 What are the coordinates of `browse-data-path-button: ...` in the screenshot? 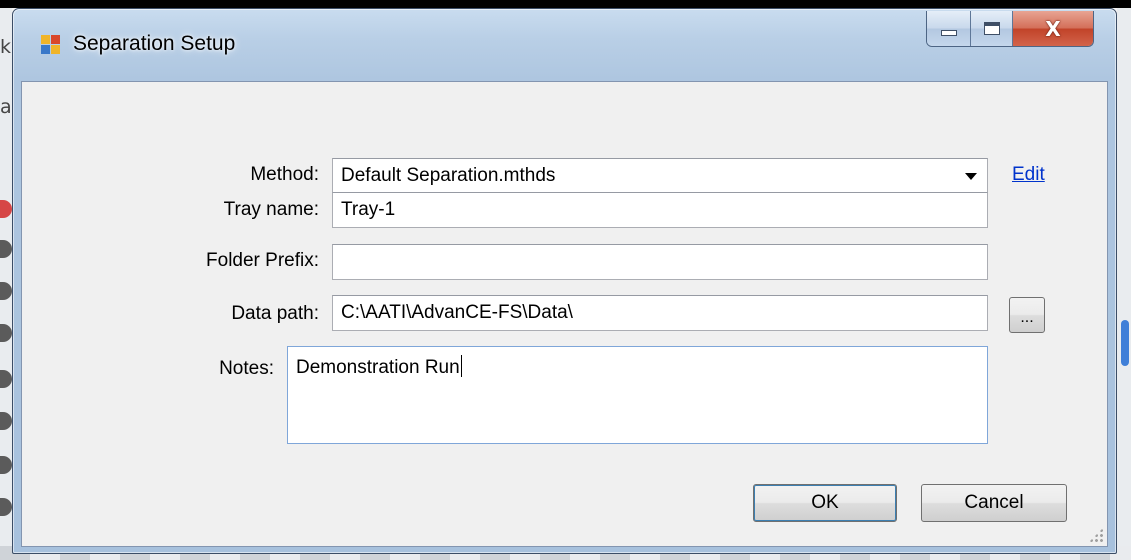 It's located at (1027, 315).